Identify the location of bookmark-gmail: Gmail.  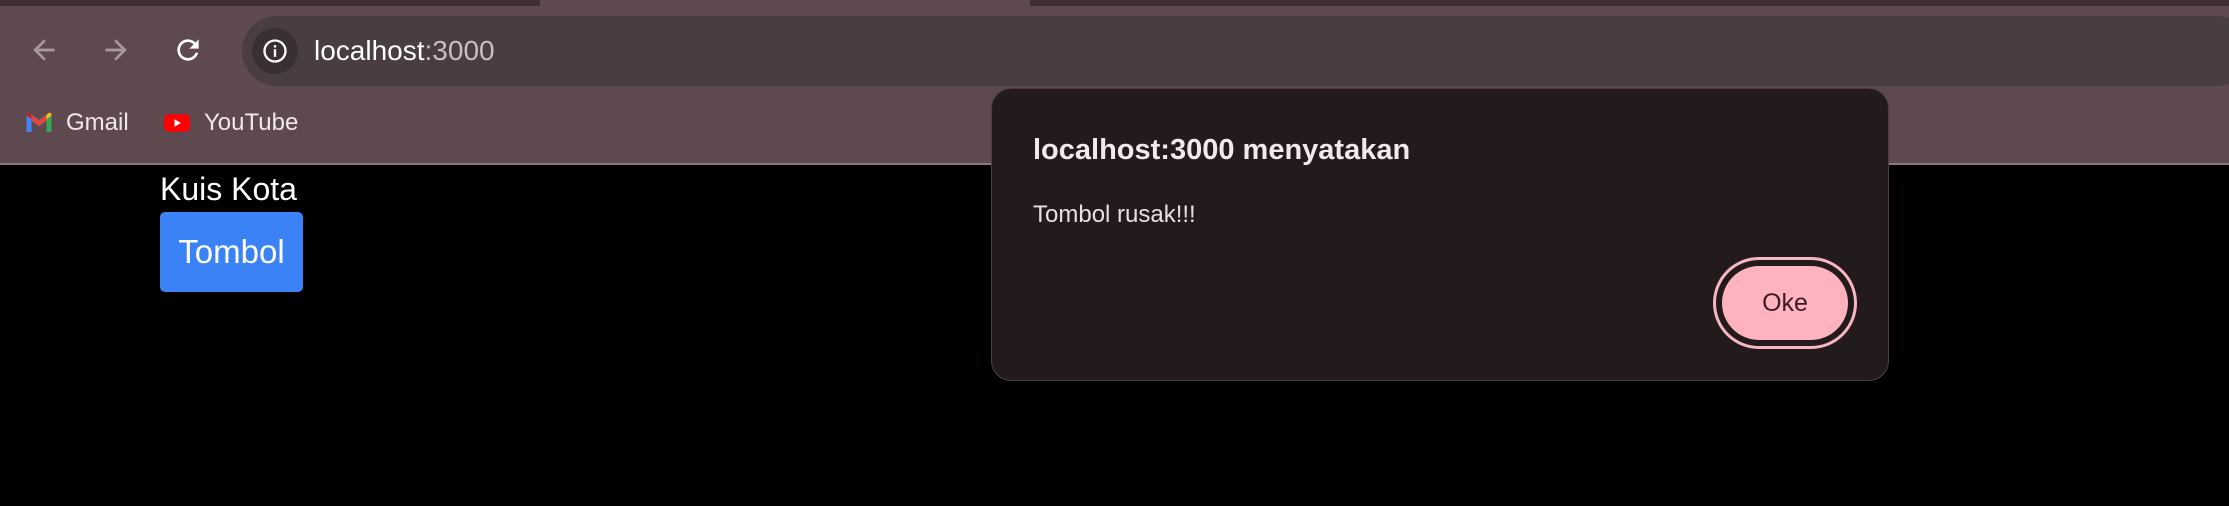
(76, 123).